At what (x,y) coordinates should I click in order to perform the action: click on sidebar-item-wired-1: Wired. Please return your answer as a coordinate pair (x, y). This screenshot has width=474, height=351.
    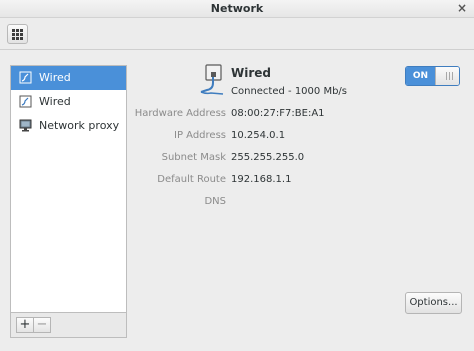
    Looking at the image, I should click on (68, 78).